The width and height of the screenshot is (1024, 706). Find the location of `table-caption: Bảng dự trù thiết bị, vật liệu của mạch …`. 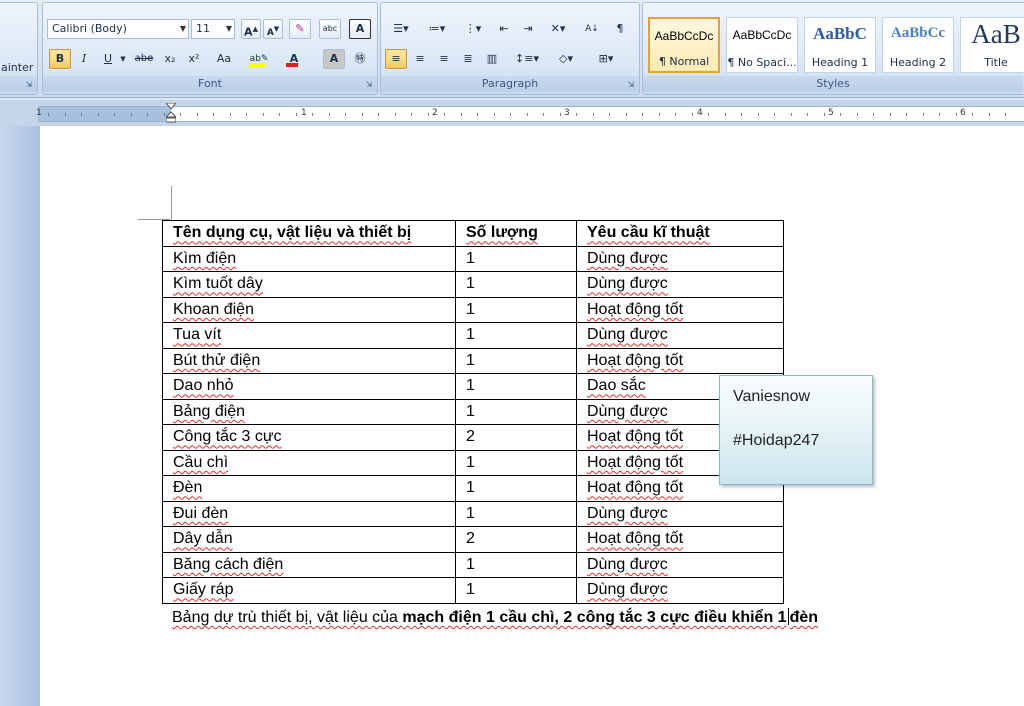

table-caption: Bảng dự trù thiết bị, vật liệu của mạch … is located at coordinates (495, 617).